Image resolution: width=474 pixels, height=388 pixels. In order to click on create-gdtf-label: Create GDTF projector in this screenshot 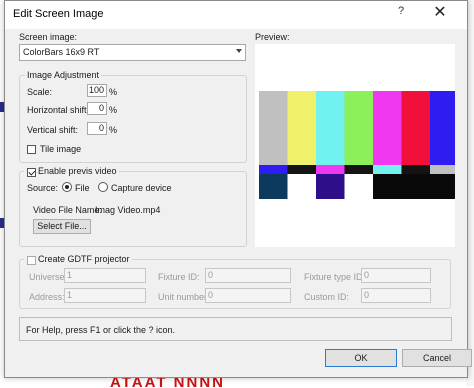, I will do `click(84, 259)`.